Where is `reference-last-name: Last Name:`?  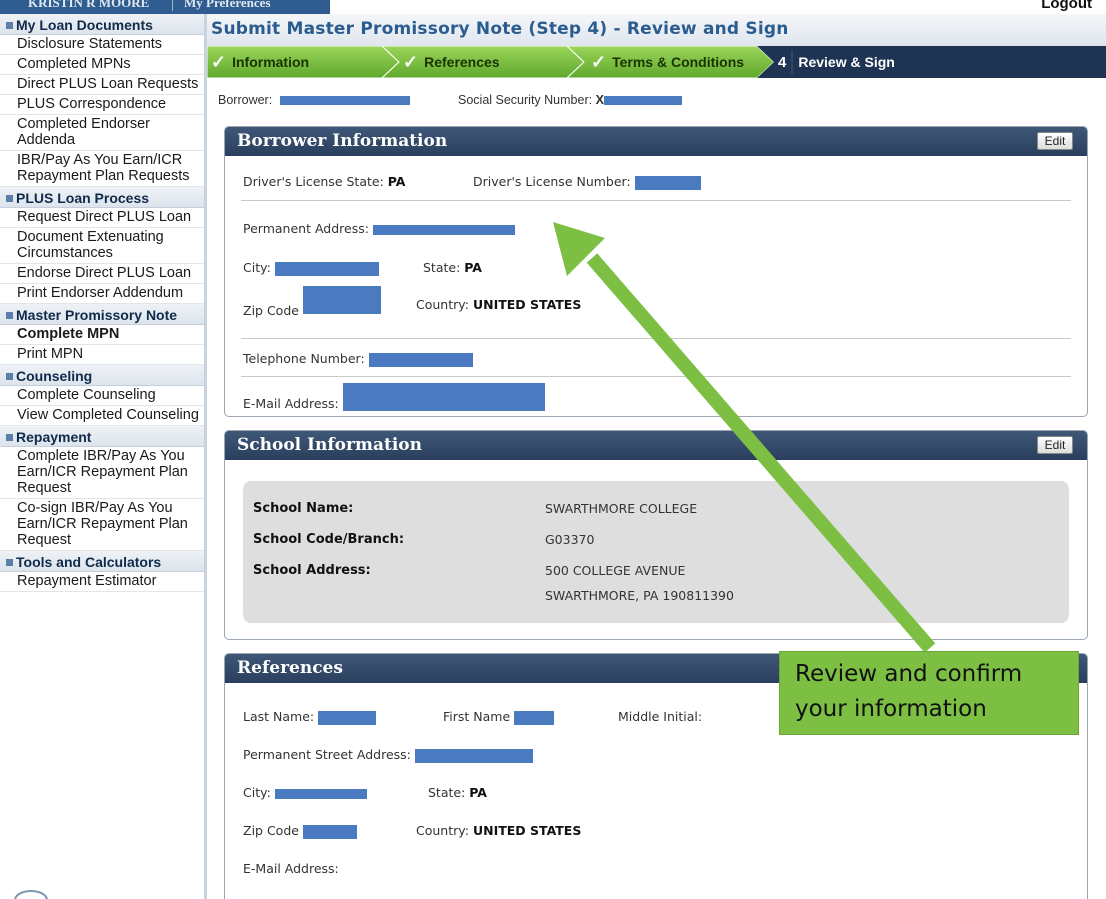 reference-last-name: Last Name: is located at coordinates (310, 717).